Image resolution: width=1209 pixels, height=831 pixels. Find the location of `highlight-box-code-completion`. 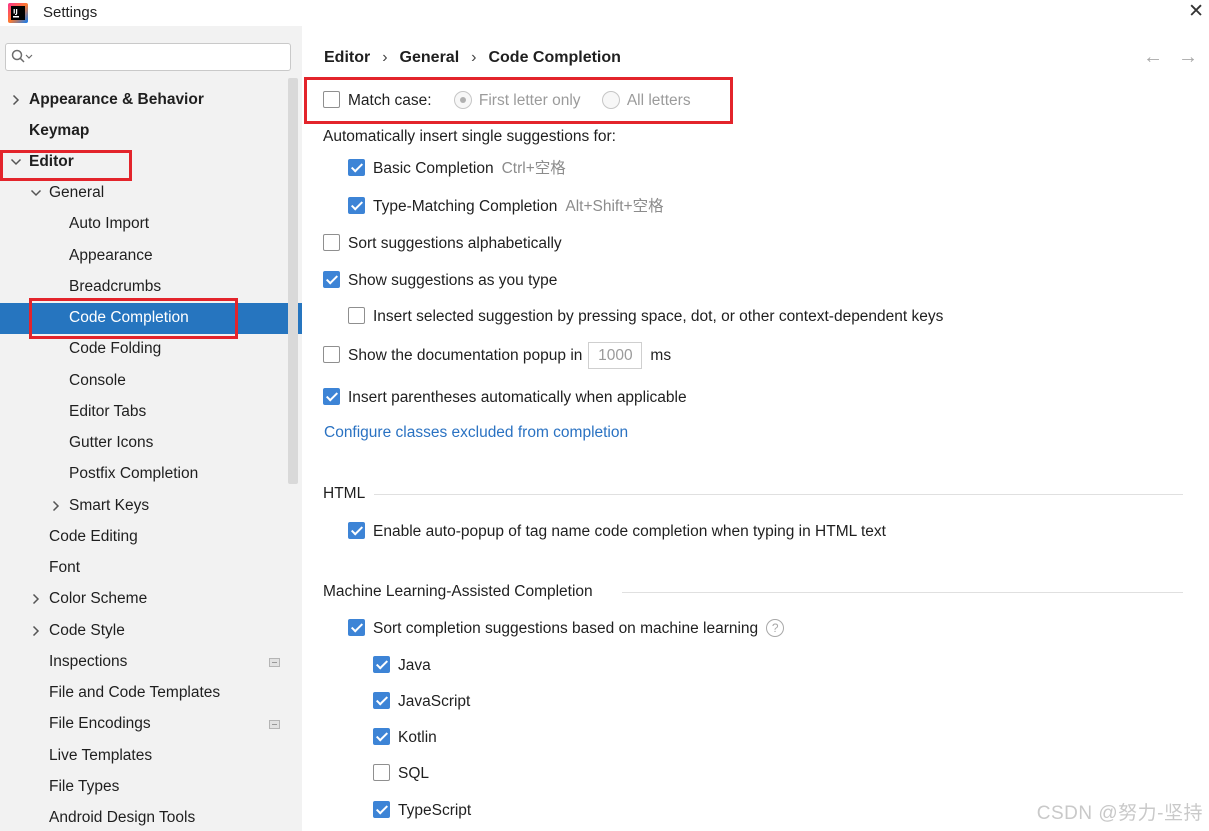

highlight-box-code-completion is located at coordinates (133, 318).